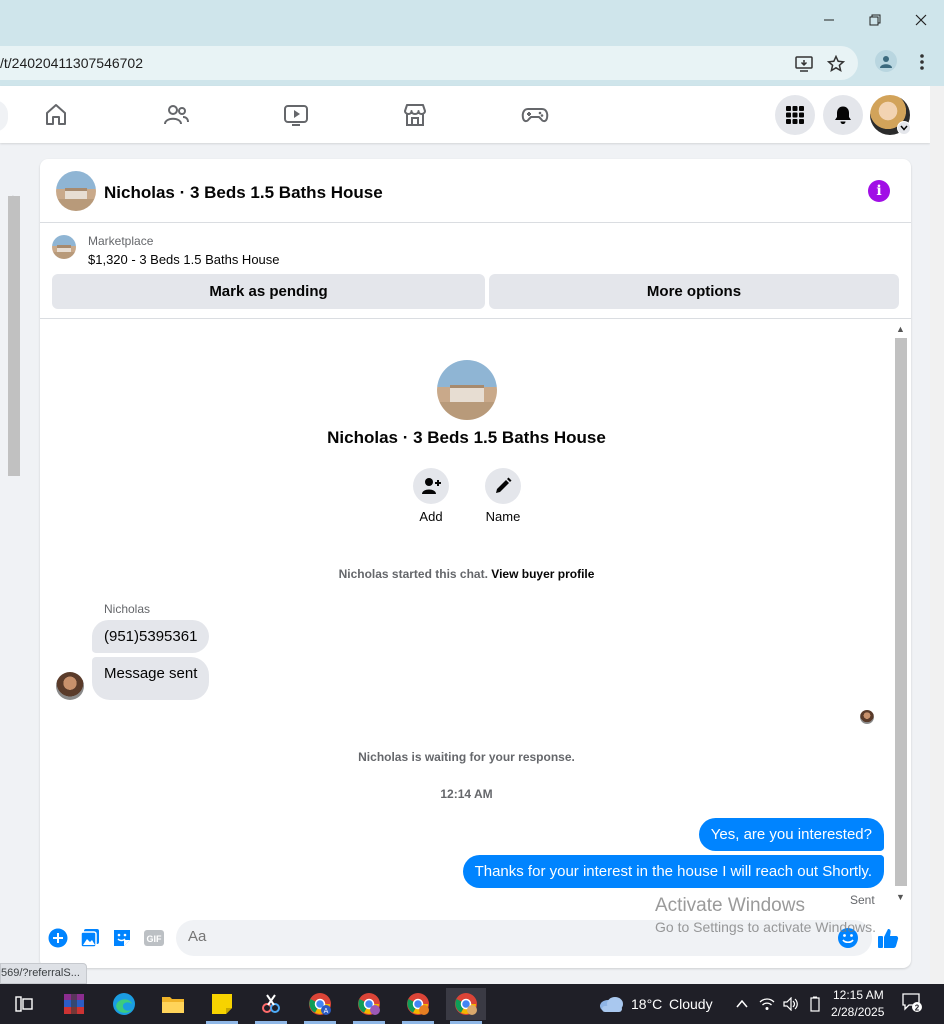 This screenshot has height=1024, width=944. I want to click on notification-center-icon: 2, so click(912, 1002).